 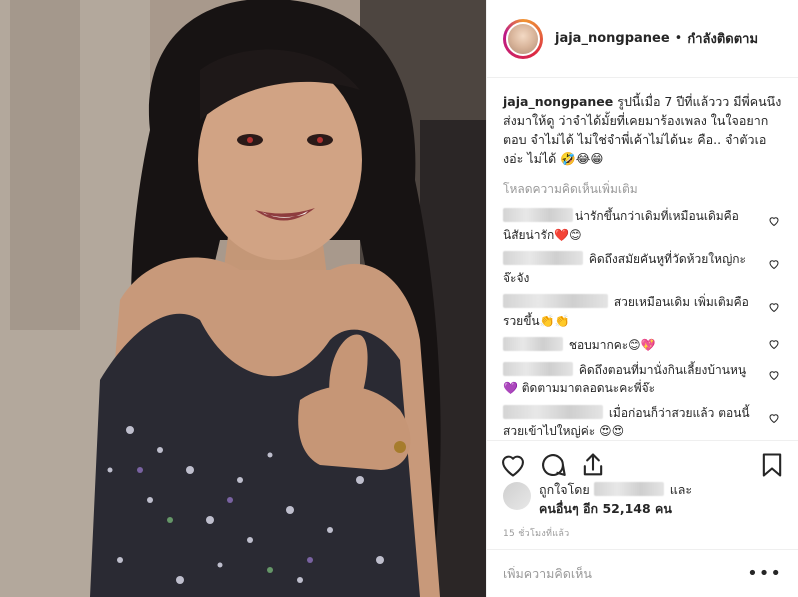 I want to click on likes-text: ถูกใจโดย และ คนอื่นๆ อีก 52,148 คน, so click(x=615, y=499).